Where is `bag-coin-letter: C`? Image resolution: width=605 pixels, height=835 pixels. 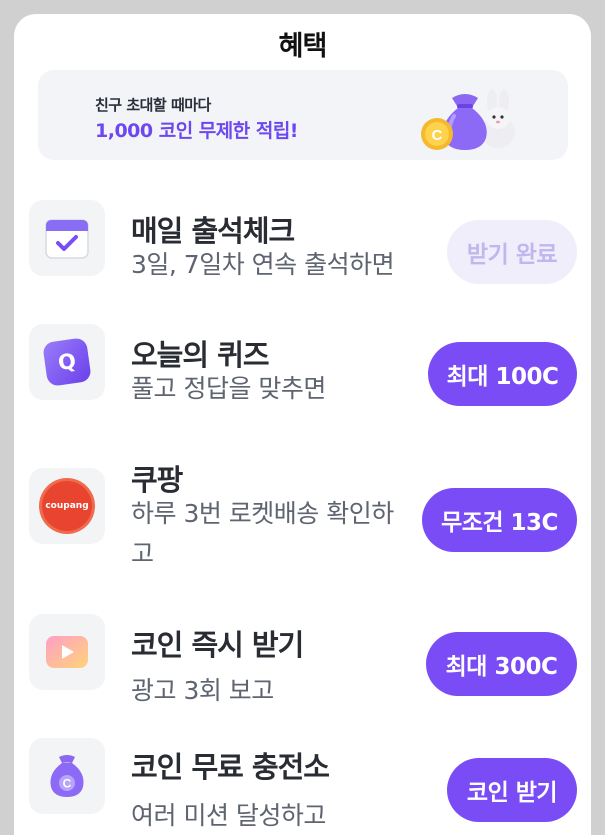 bag-coin-letter: C is located at coordinates (67, 784).